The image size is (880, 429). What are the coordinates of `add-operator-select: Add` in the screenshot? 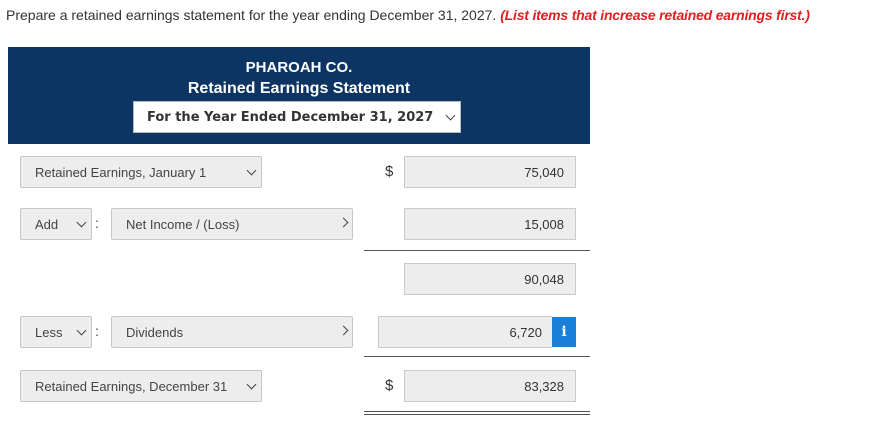 It's located at (56, 224).